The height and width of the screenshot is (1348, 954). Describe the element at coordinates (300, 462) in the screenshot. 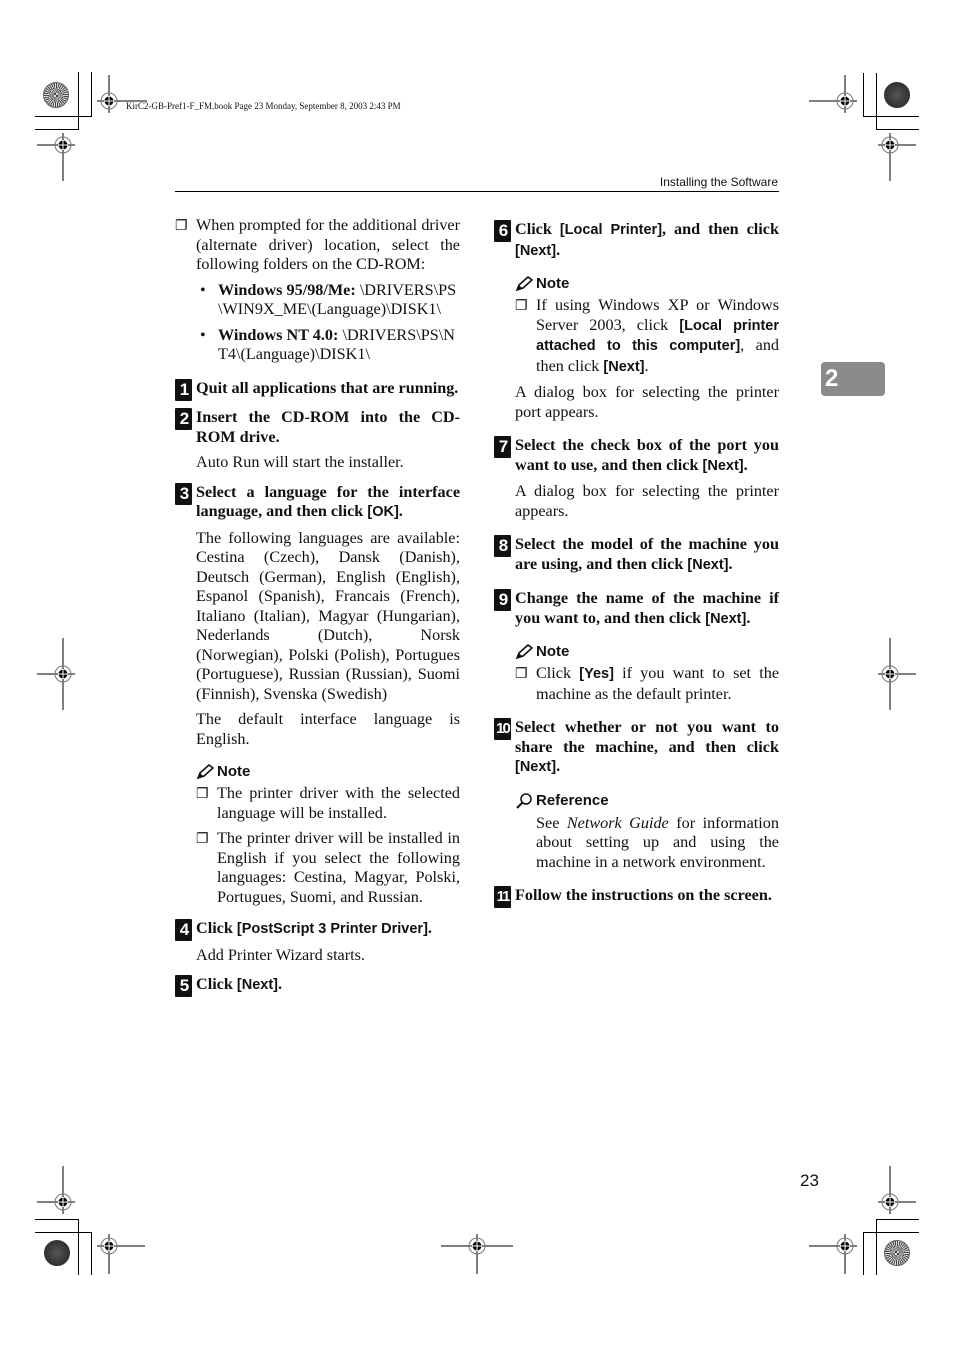

I see `step-body: Auto Run will start the installer.` at that location.